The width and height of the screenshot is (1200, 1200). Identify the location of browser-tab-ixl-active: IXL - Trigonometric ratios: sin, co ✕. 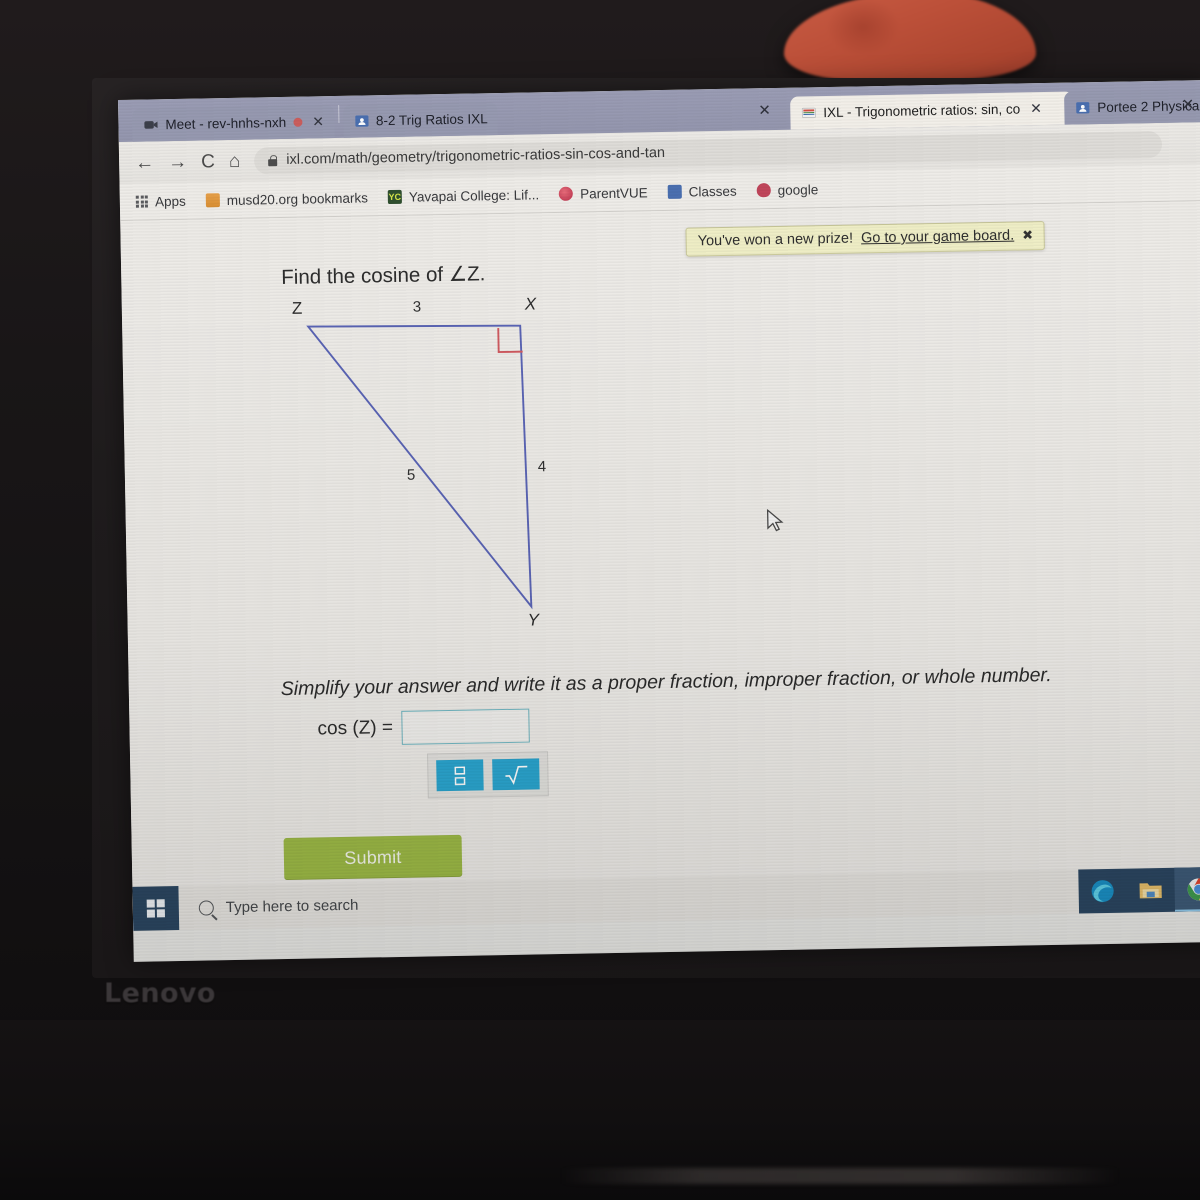
(932, 110).